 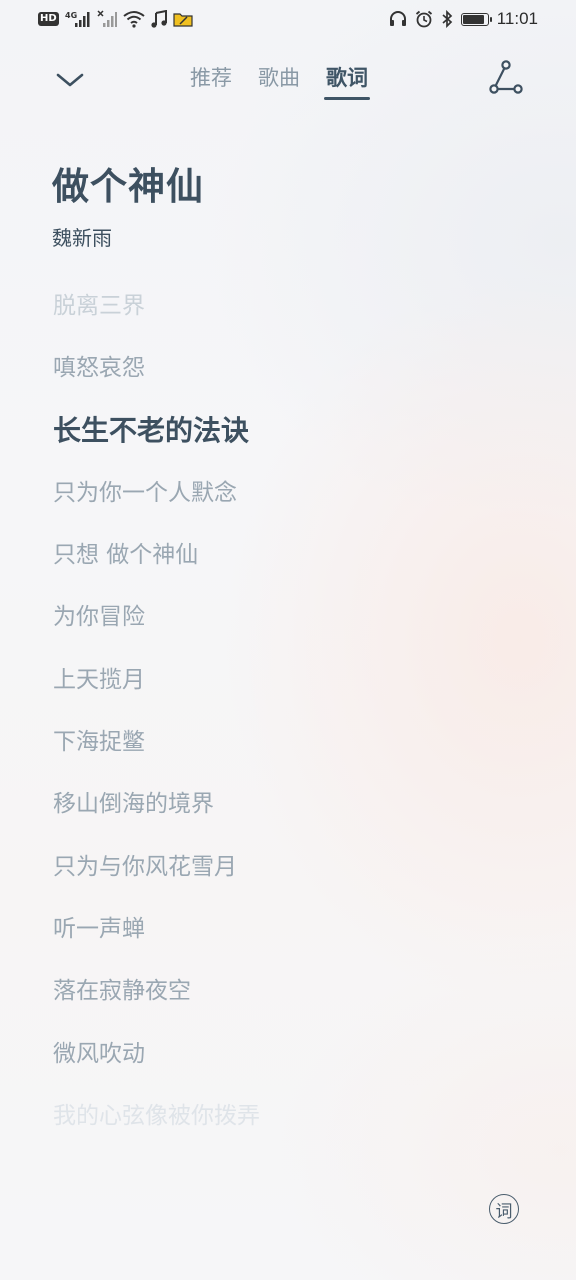 I want to click on status-bar: HD 4G 11:01, so click(x=288, y=20).